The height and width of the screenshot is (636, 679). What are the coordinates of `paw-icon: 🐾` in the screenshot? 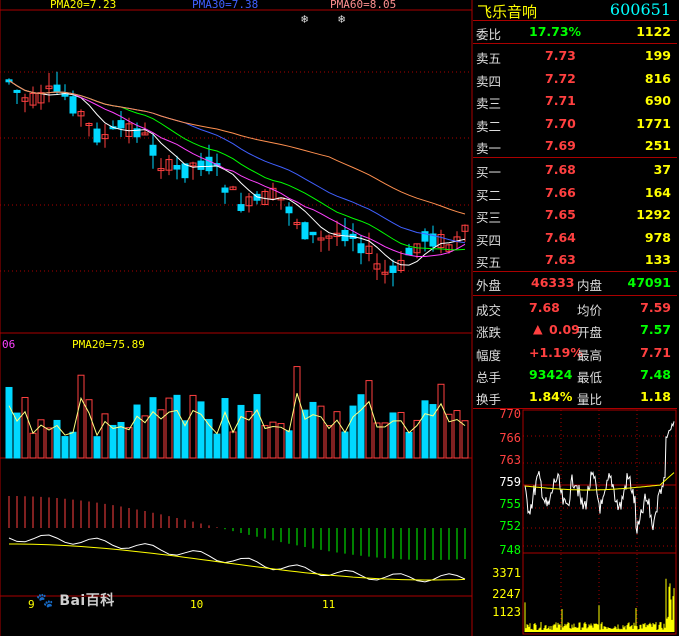 It's located at (45, 601).